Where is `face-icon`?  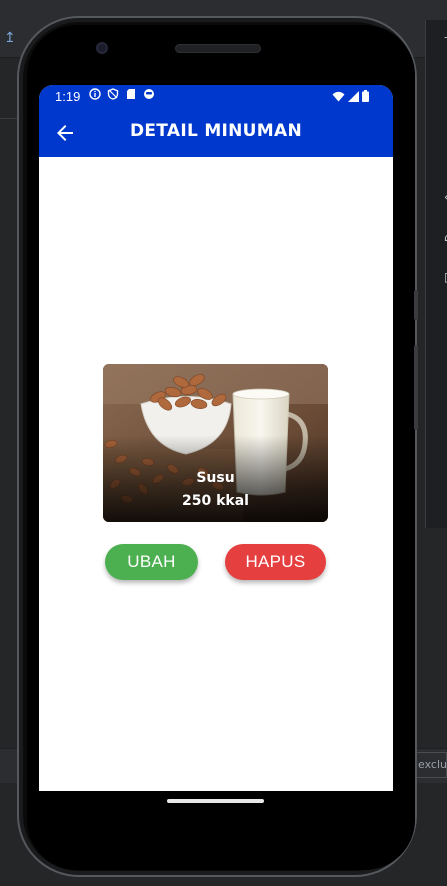 face-icon is located at coordinates (149, 94).